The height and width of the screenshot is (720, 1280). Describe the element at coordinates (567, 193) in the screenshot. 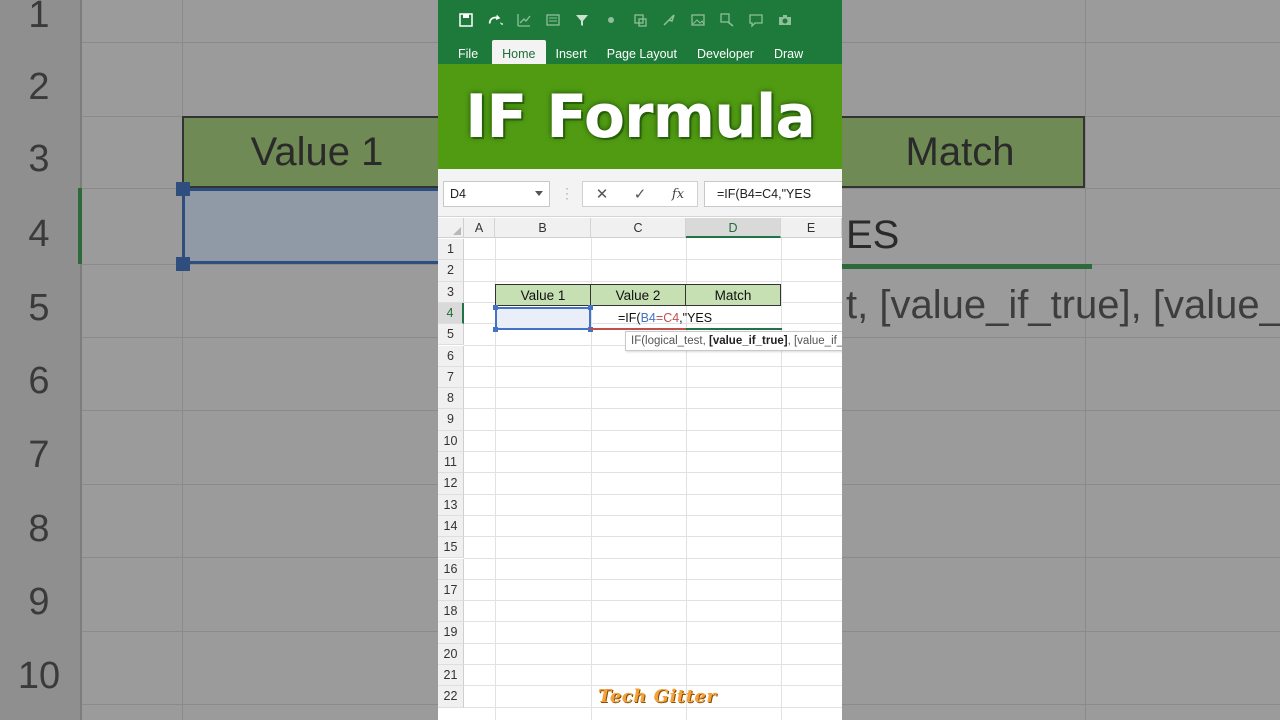

I see `drag-handle-icon: · · ·` at that location.